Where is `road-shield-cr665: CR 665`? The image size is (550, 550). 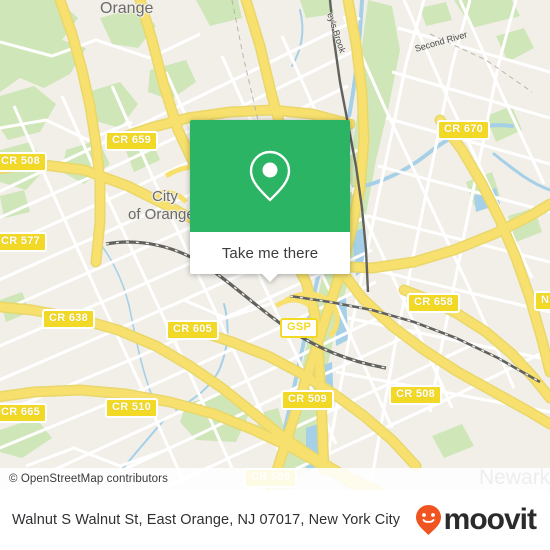
road-shield-cr665: CR 665 is located at coordinates (24, 413).